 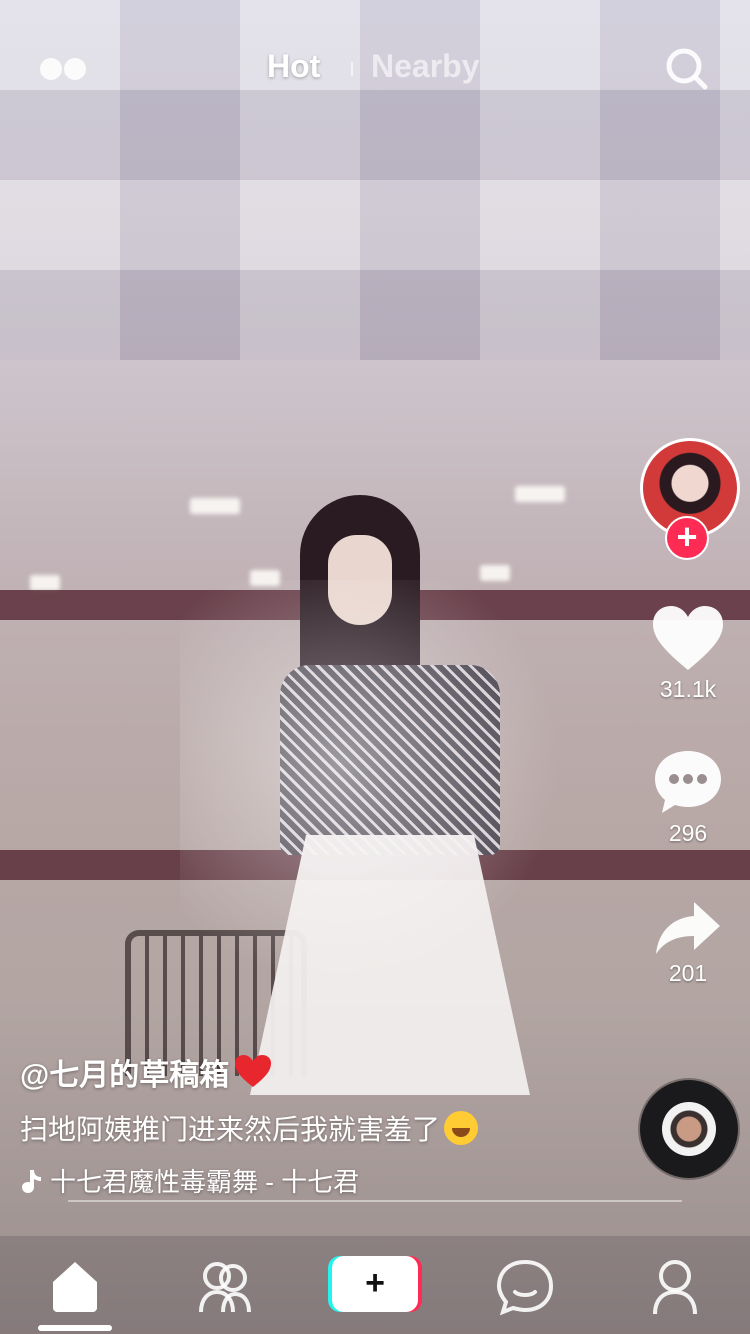 I want to click on comment-button: 296, so click(x=688, y=797).